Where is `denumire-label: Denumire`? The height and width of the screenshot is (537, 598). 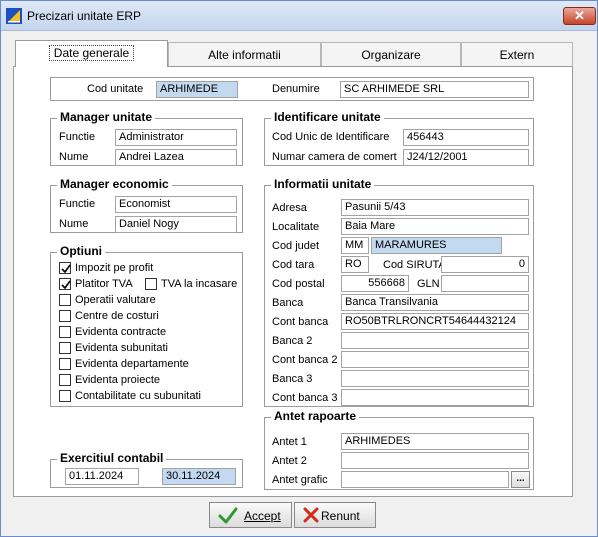
denumire-label: Denumire is located at coordinates (296, 89).